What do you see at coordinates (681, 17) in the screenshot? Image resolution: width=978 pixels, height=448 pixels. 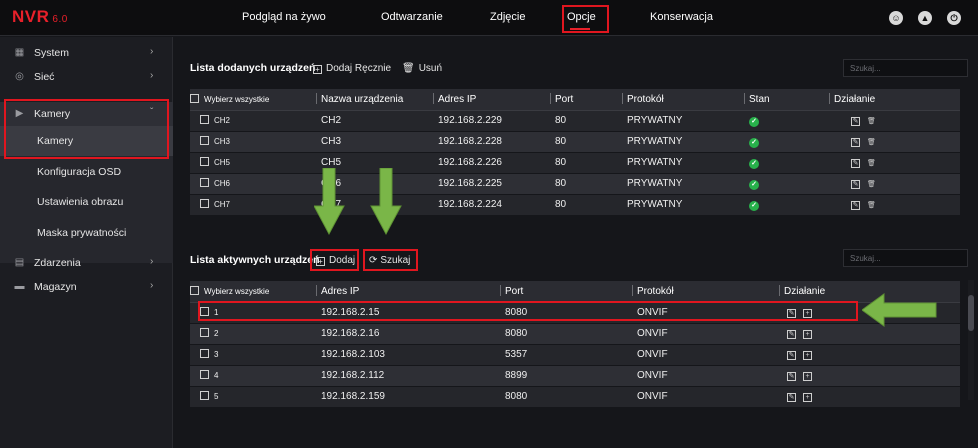 I see `nav-maintenance: Konserwacja` at bounding box center [681, 17].